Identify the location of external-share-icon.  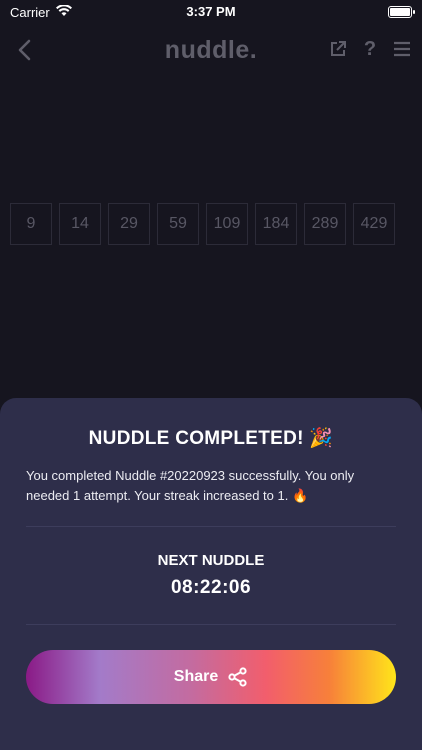
(338, 48).